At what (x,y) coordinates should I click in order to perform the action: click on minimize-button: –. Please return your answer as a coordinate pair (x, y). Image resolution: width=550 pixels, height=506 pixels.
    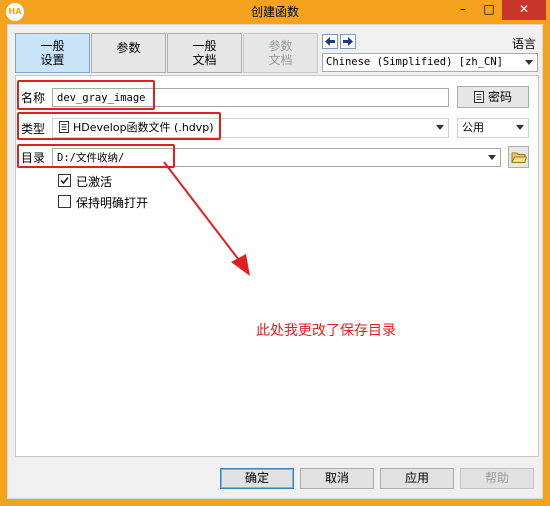
    Looking at the image, I should click on (463, 10).